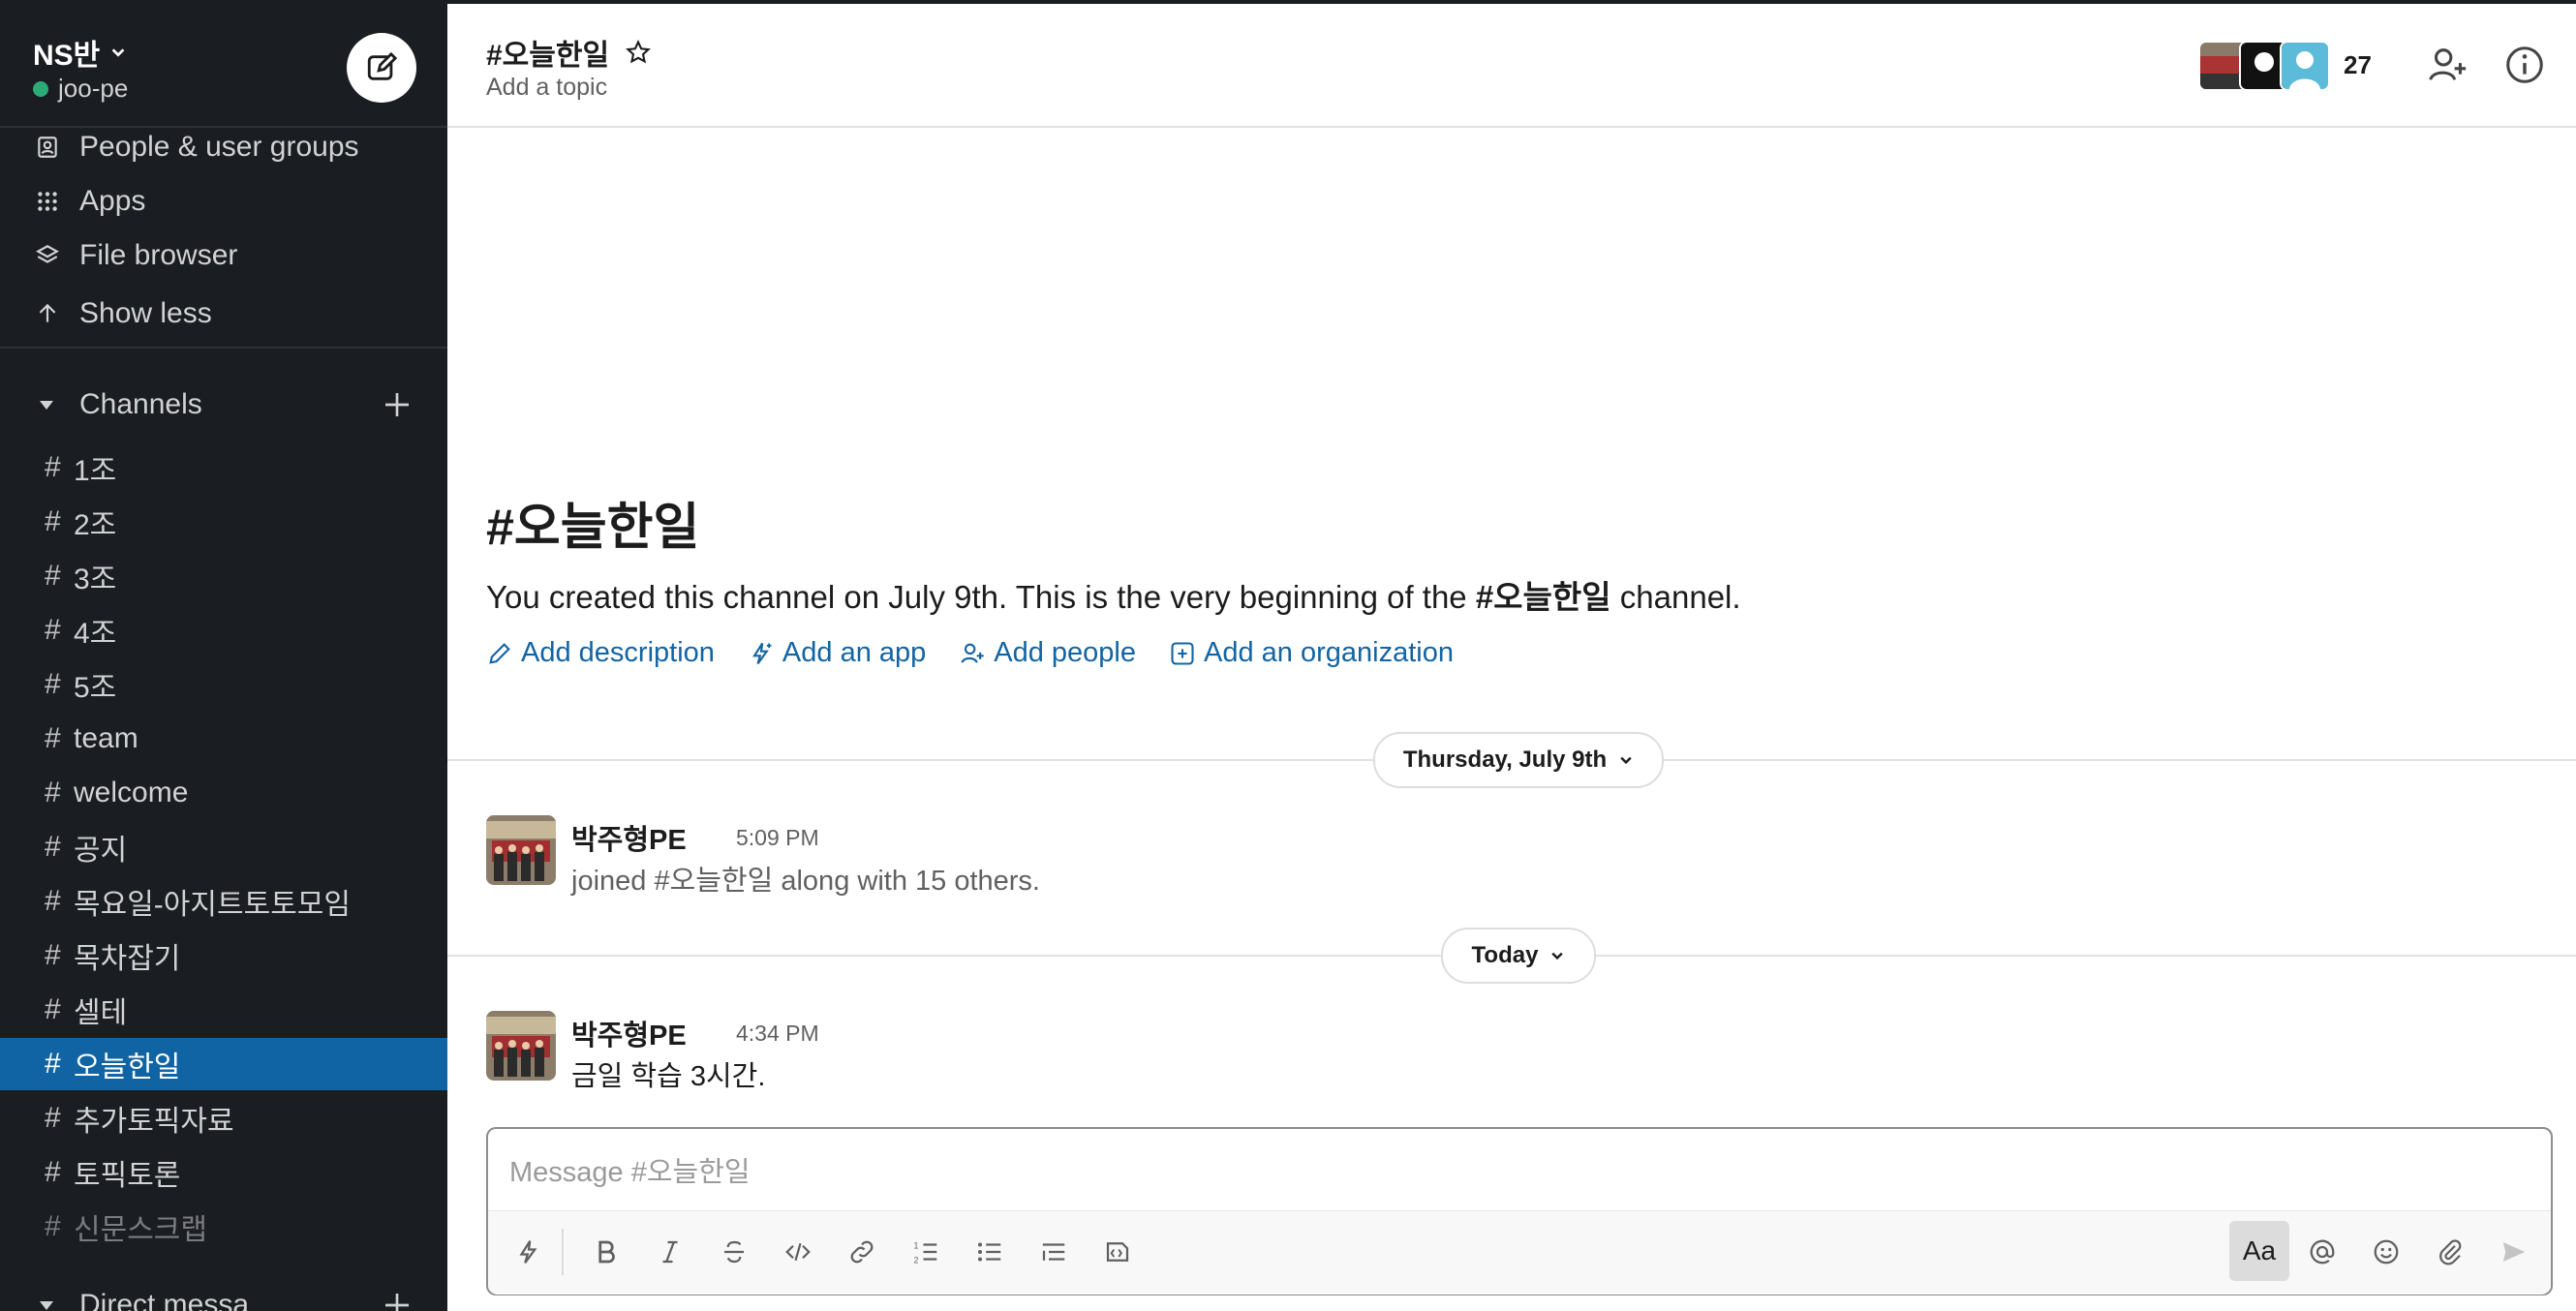  What do you see at coordinates (67, 56) in the screenshot?
I see `workspace-name-label: NS반` at bounding box center [67, 56].